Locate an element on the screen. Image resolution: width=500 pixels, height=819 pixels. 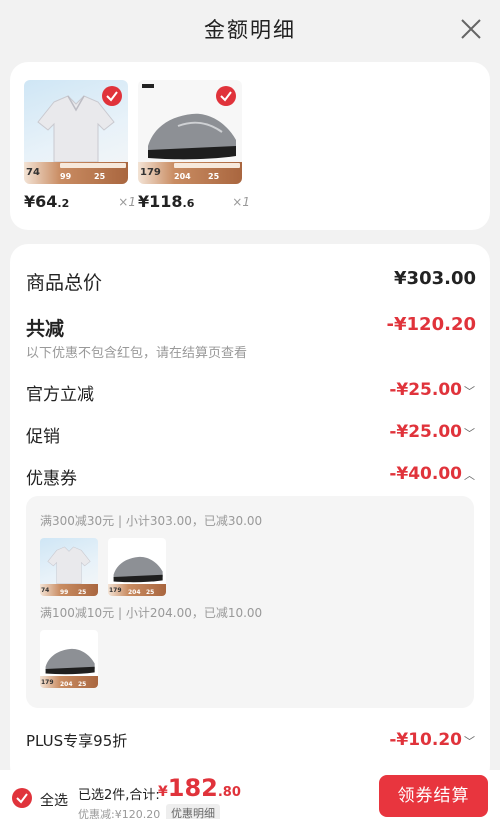
coupon-label: 优惠券 is located at coordinates (51, 479).